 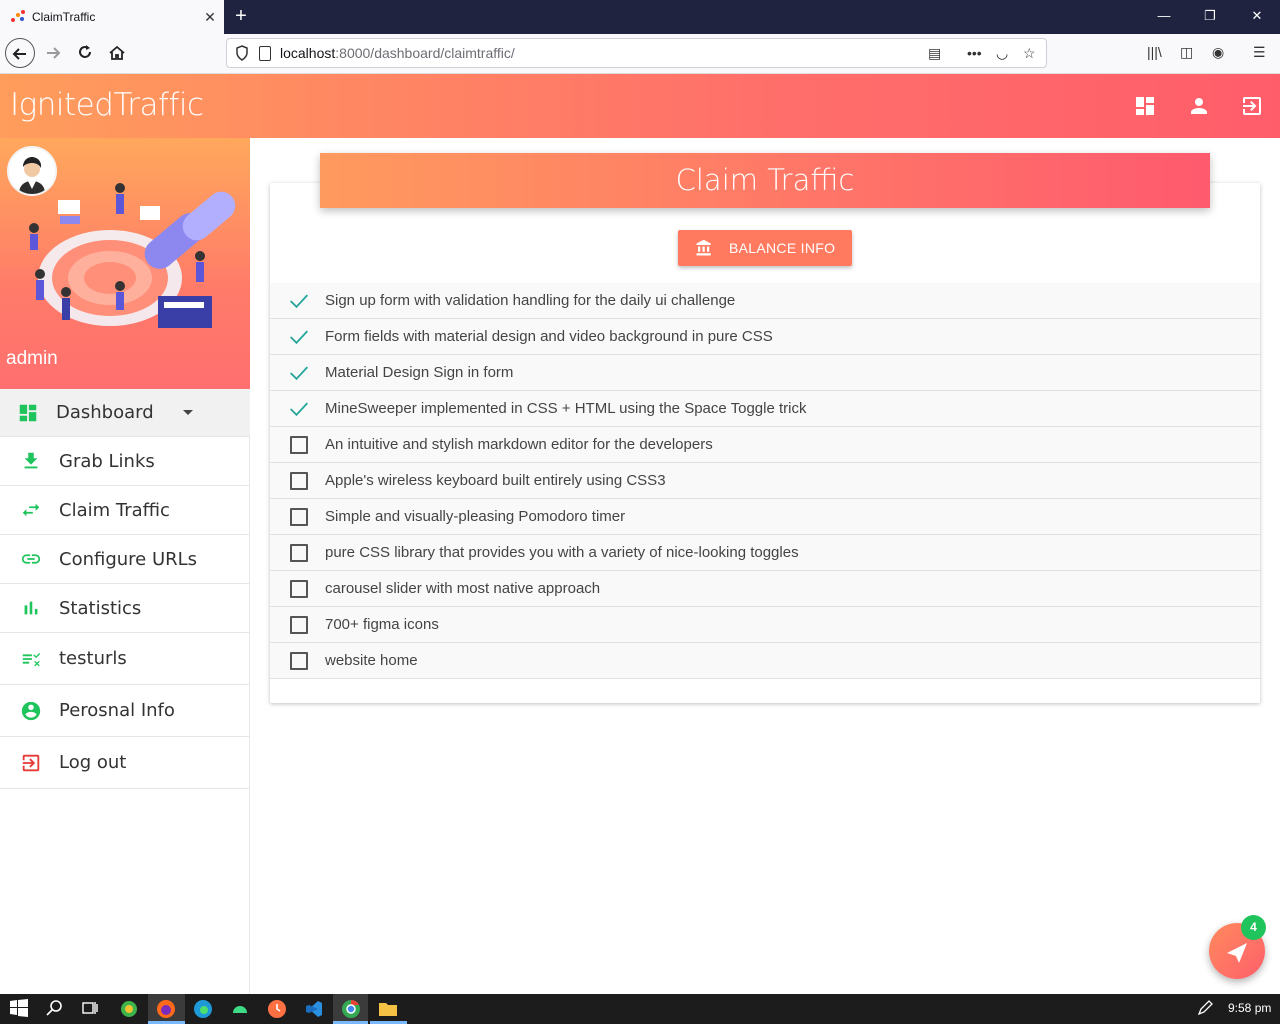 What do you see at coordinates (765, 661) in the screenshot?
I see `task-row: website home` at bounding box center [765, 661].